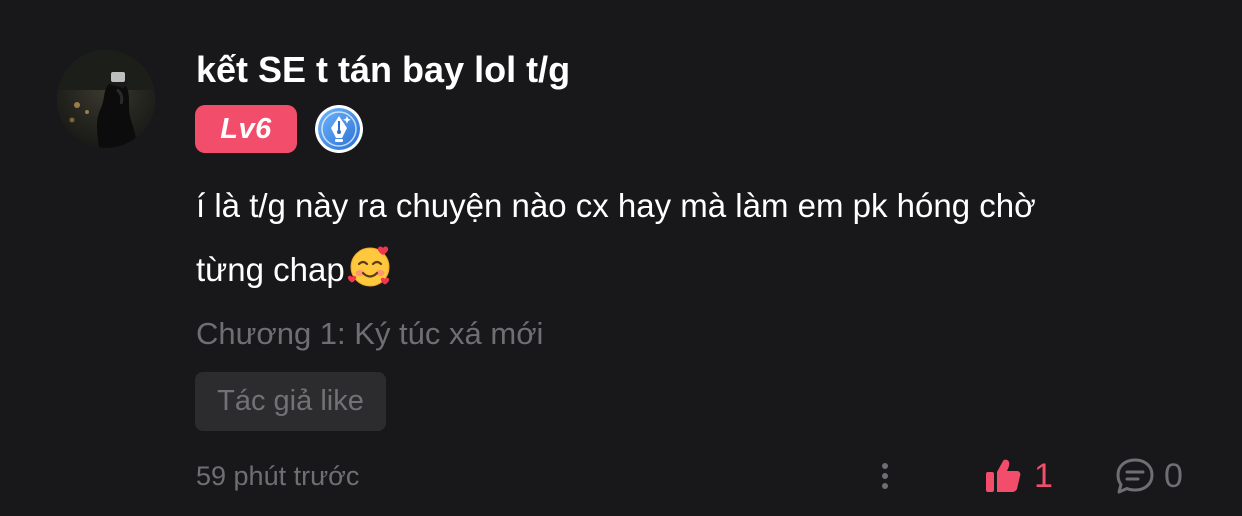 Image resolution: width=1242 pixels, height=516 pixels. I want to click on thumbs-up-icon, so click(1003, 475).